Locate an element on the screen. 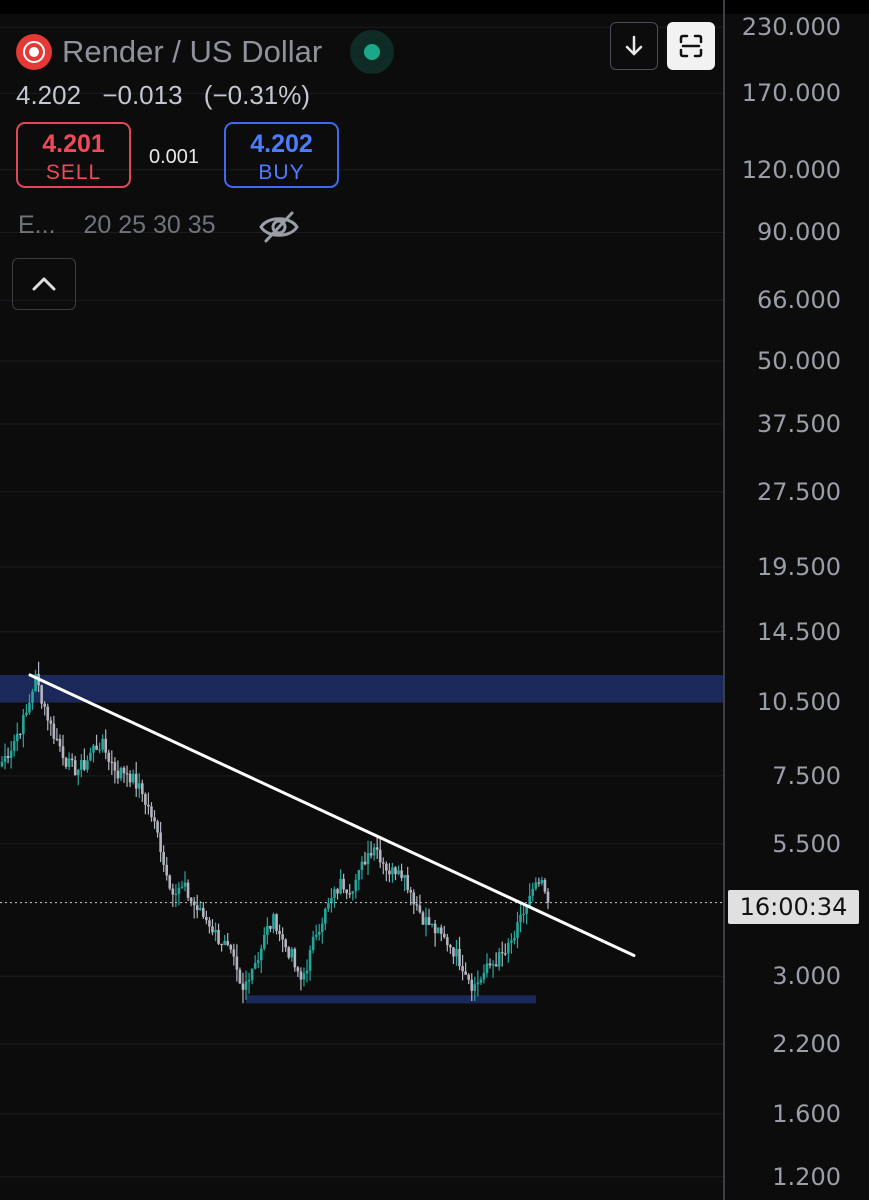  chevron-up-icon is located at coordinates (44, 284).